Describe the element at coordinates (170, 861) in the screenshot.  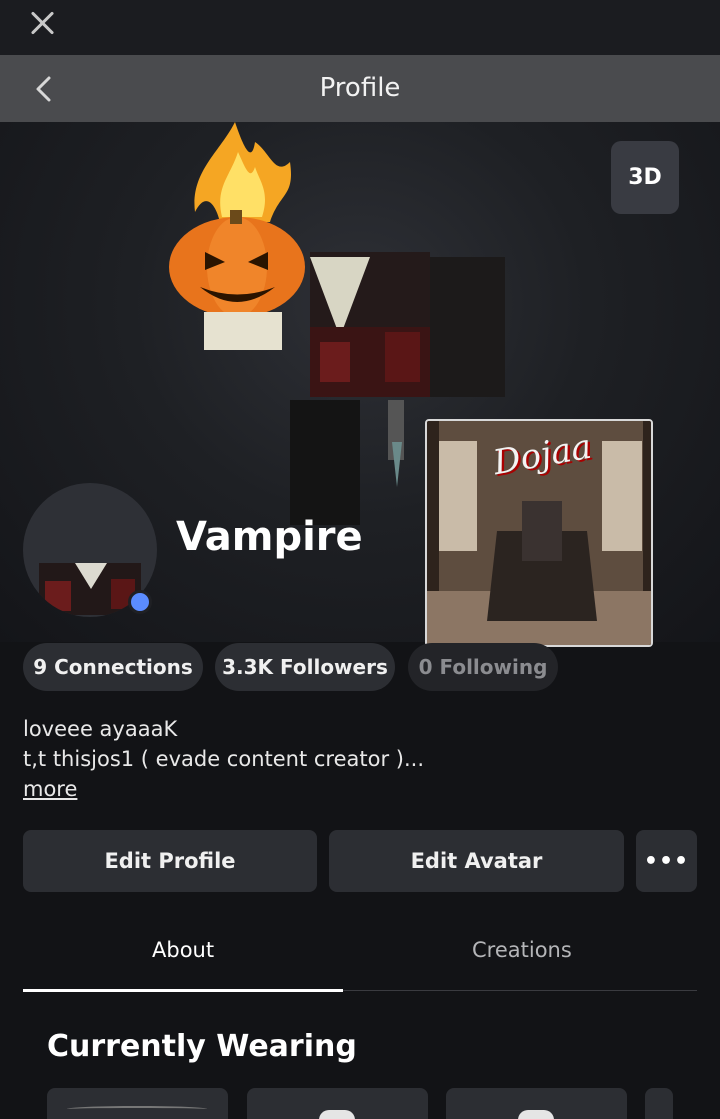
I see `edit-profile-button: Edit Profile` at that location.